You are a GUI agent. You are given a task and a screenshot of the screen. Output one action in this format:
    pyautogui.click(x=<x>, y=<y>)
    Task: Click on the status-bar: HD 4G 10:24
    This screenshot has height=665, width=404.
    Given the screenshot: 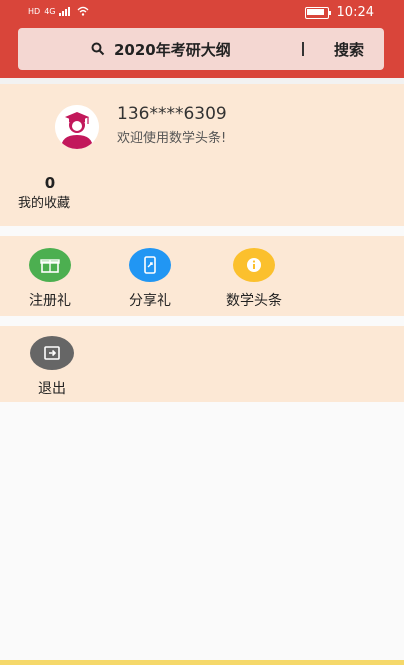 What is the action you would take?
    pyautogui.click(x=202, y=13)
    